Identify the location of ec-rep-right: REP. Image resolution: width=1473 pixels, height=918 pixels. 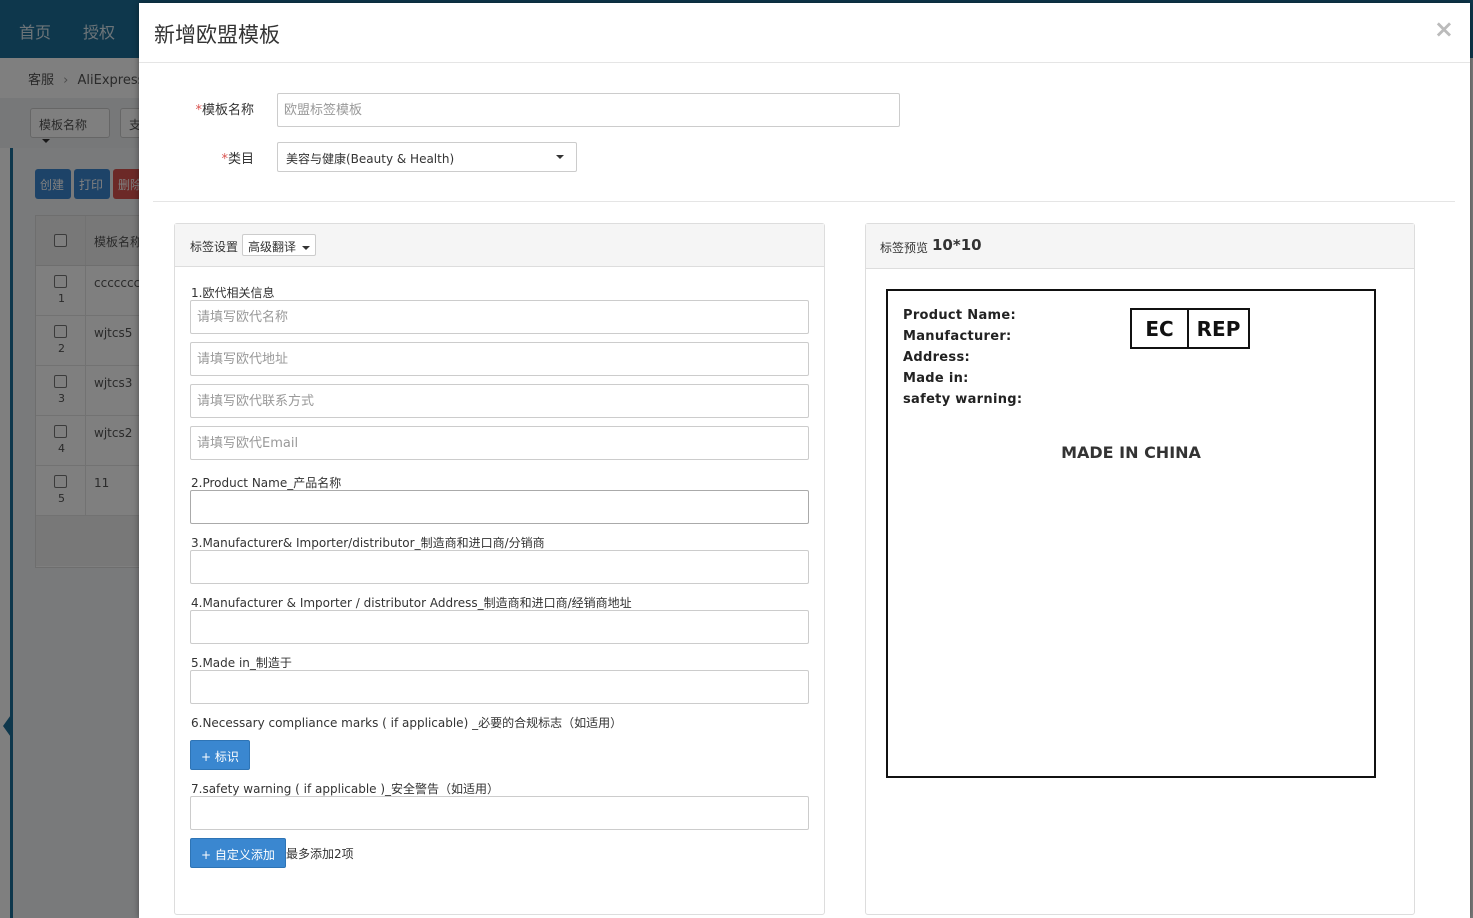
(1218, 328).